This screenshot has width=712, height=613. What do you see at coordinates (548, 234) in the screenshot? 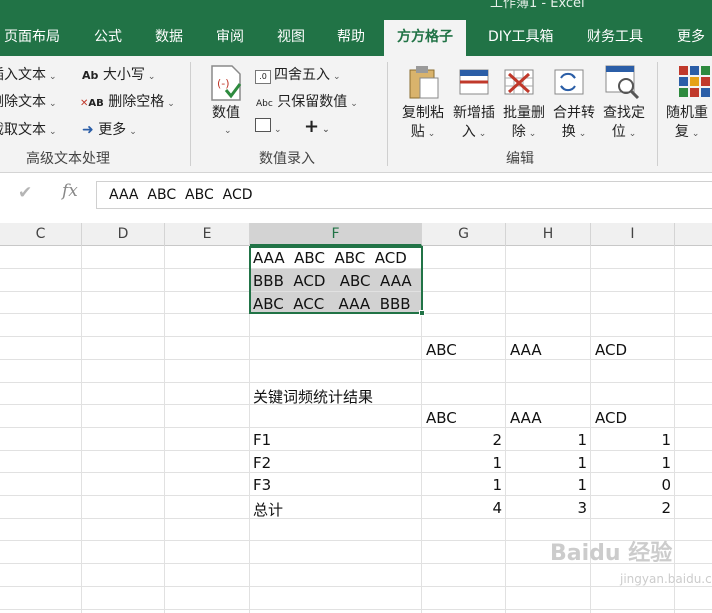
I see `column-header-h: H` at bounding box center [548, 234].